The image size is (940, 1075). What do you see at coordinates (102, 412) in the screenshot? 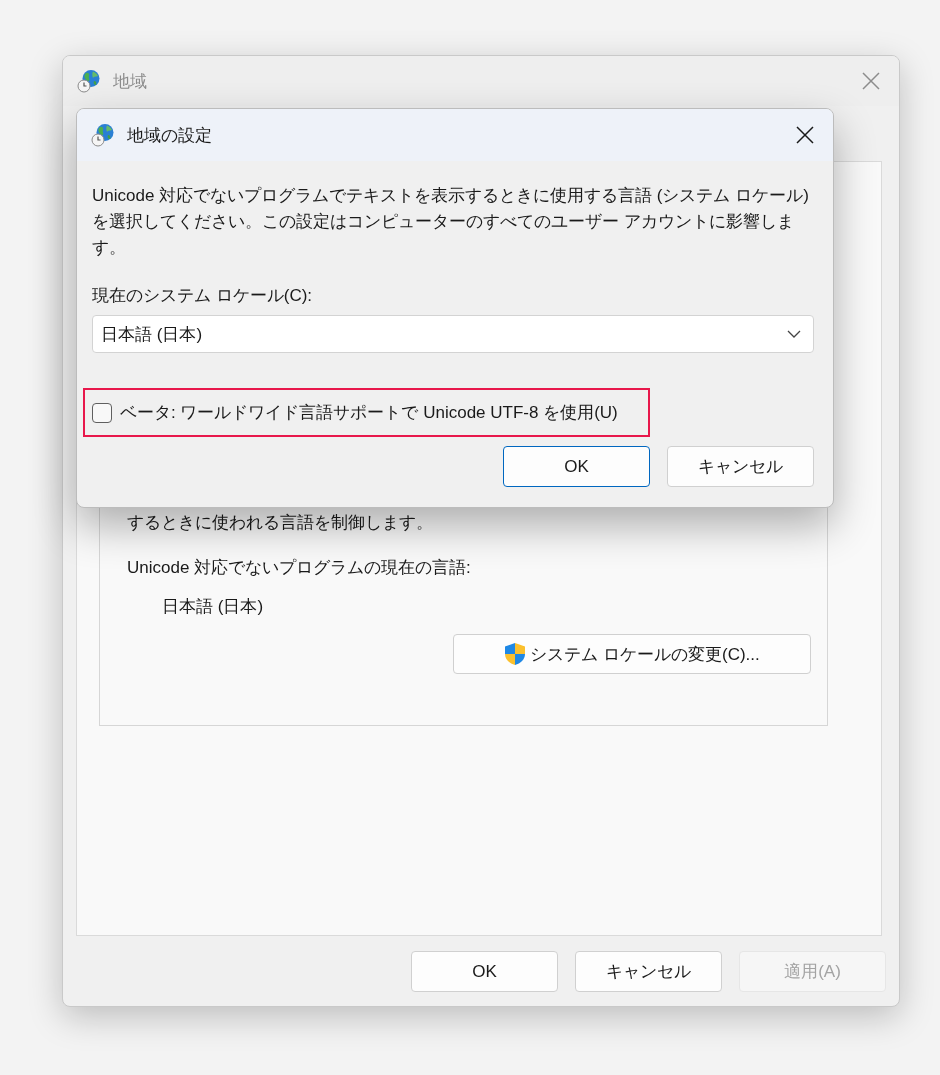
I see `utf8-checkbox` at bounding box center [102, 412].